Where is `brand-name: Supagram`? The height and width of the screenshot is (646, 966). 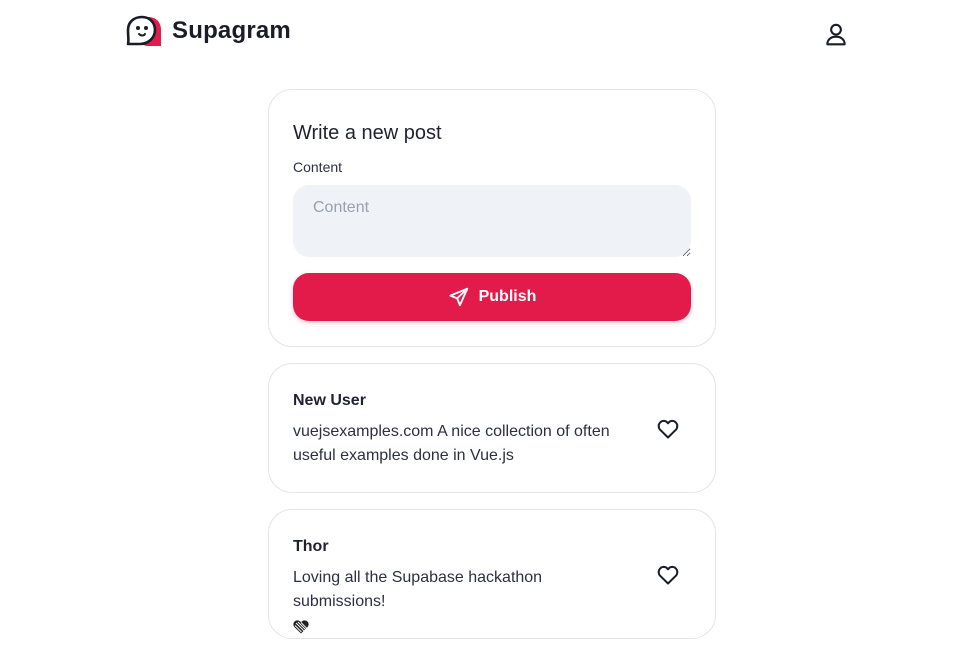
brand-name: Supagram is located at coordinates (231, 30).